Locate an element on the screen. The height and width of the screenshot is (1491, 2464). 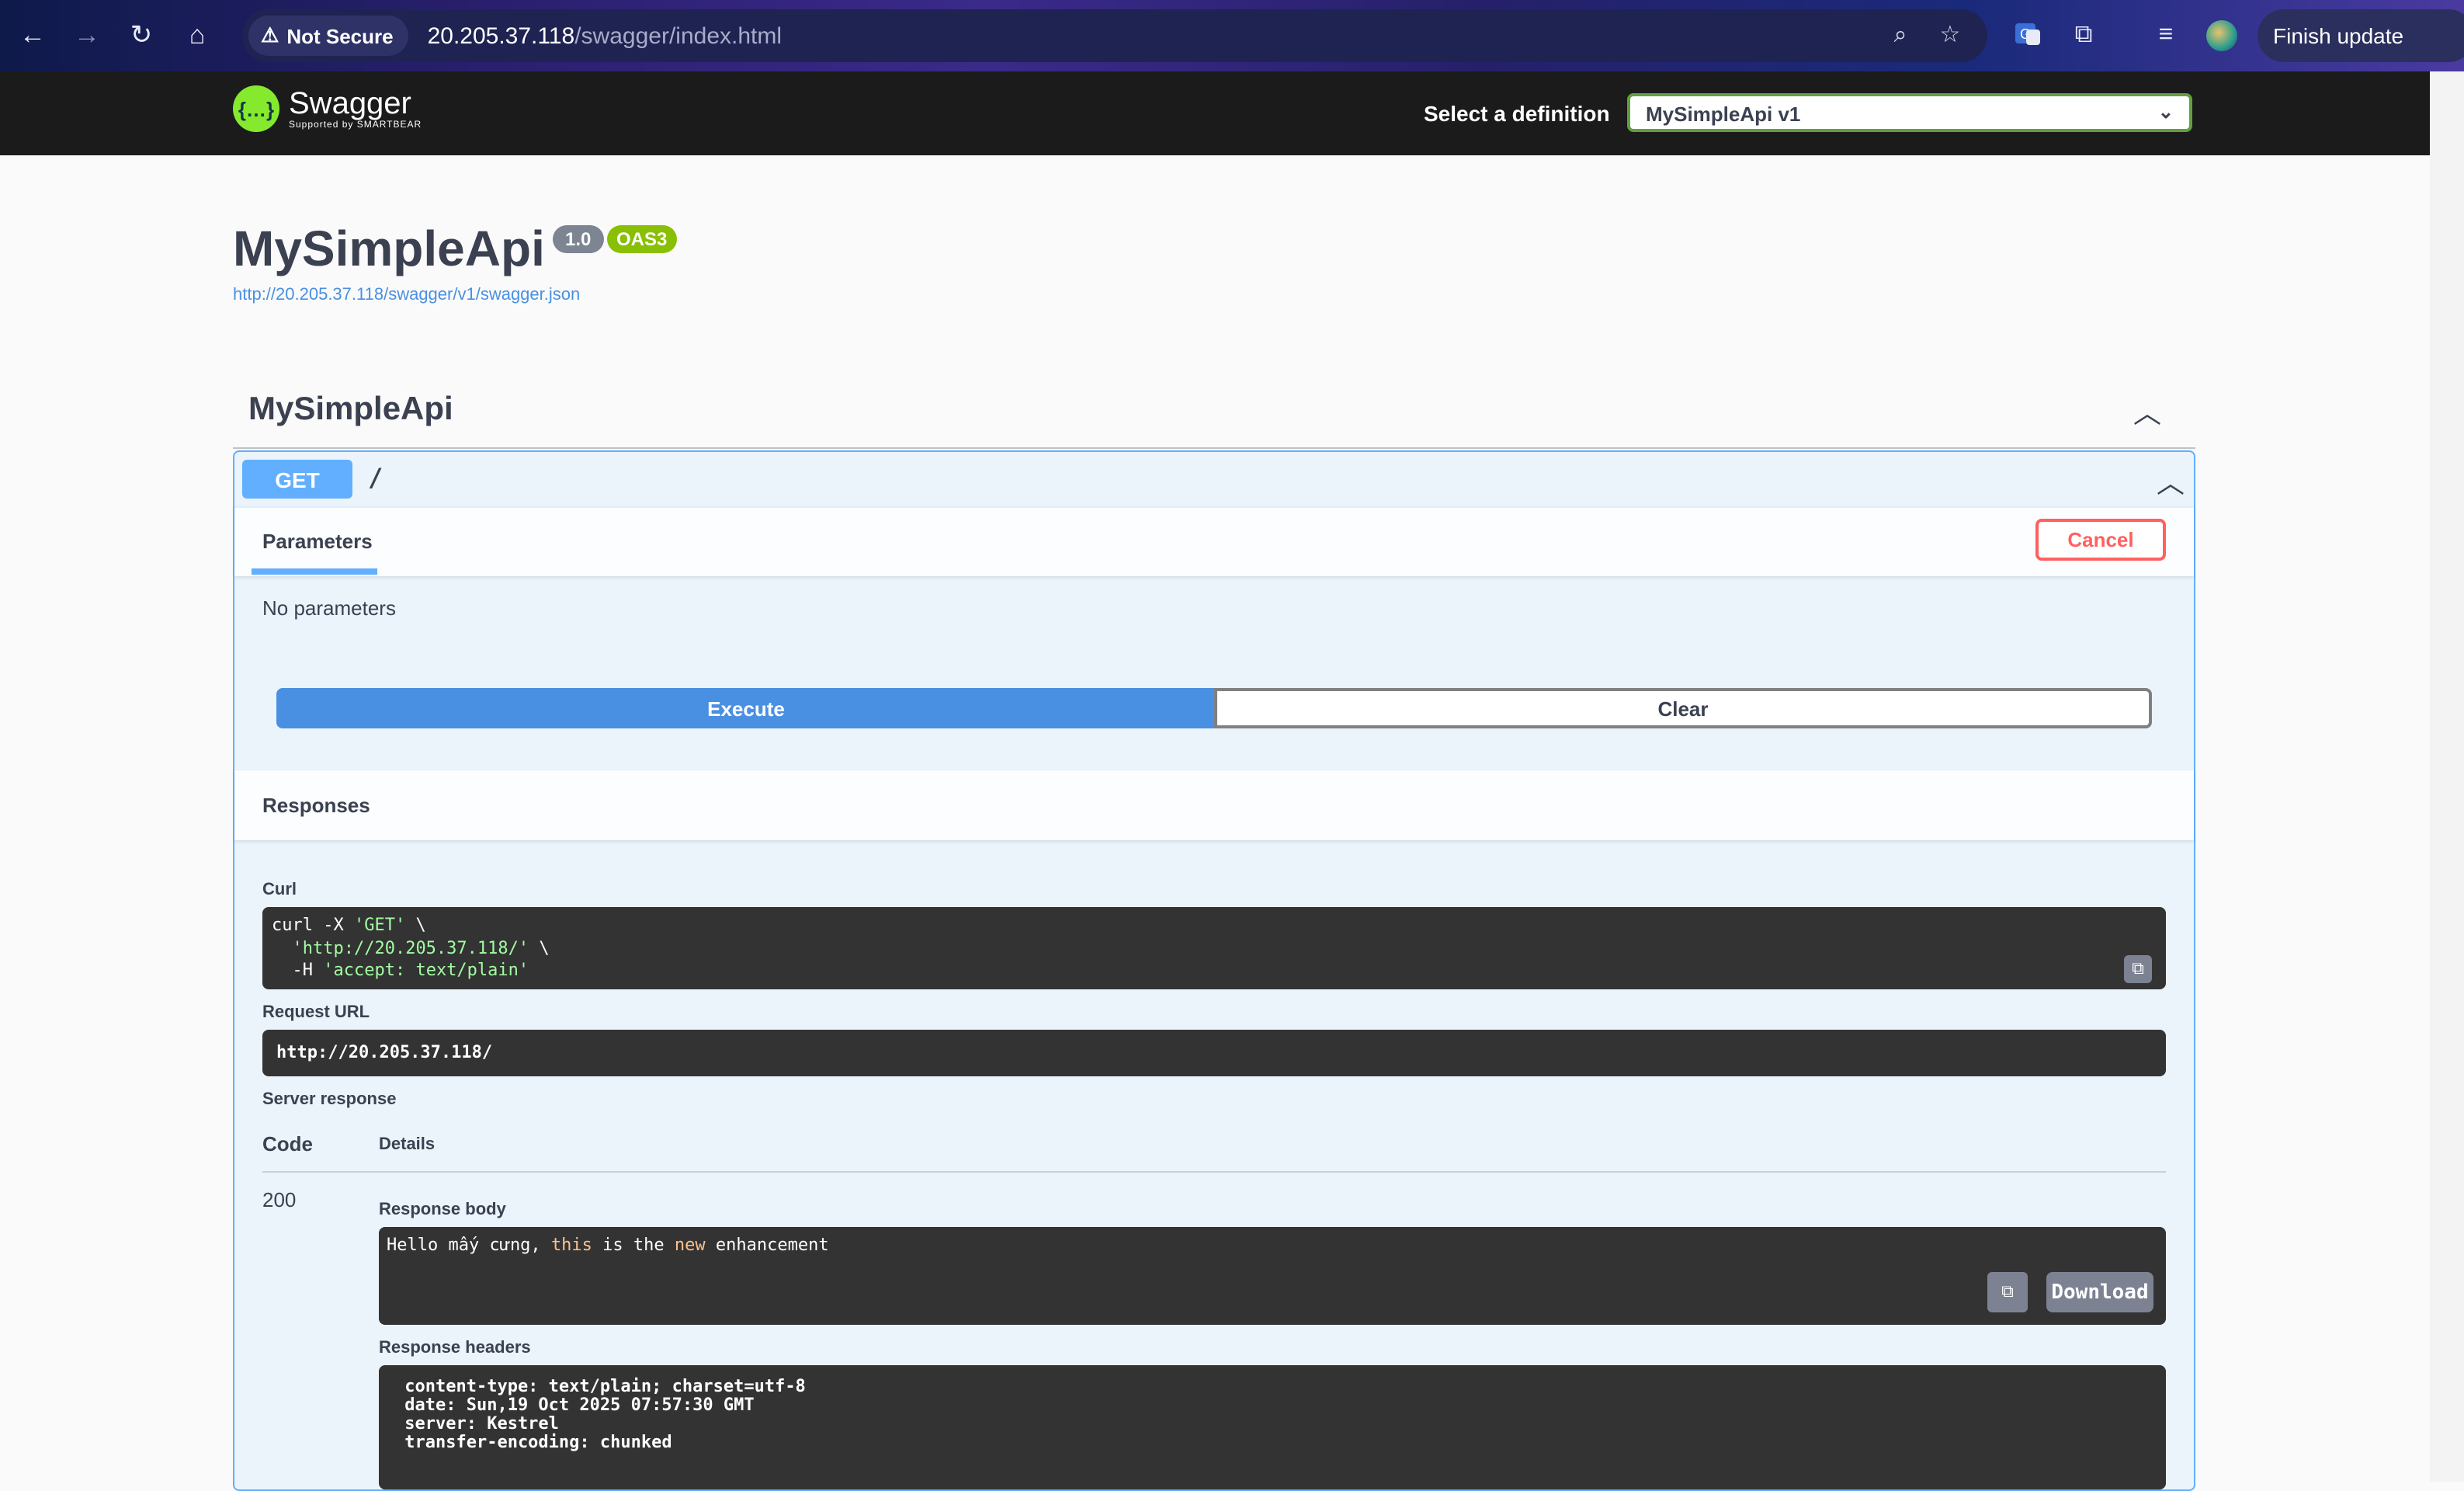
back-icon: ← is located at coordinates (32, 36).